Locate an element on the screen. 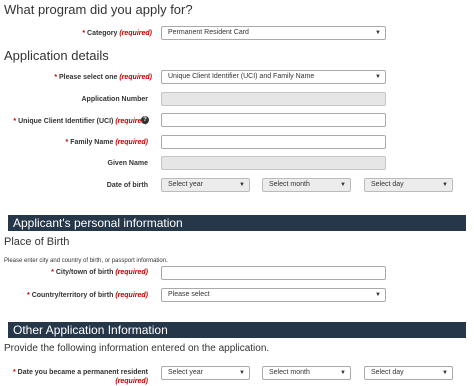 This screenshot has height=386, width=474. uci-input is located at coordinates (273, 120).